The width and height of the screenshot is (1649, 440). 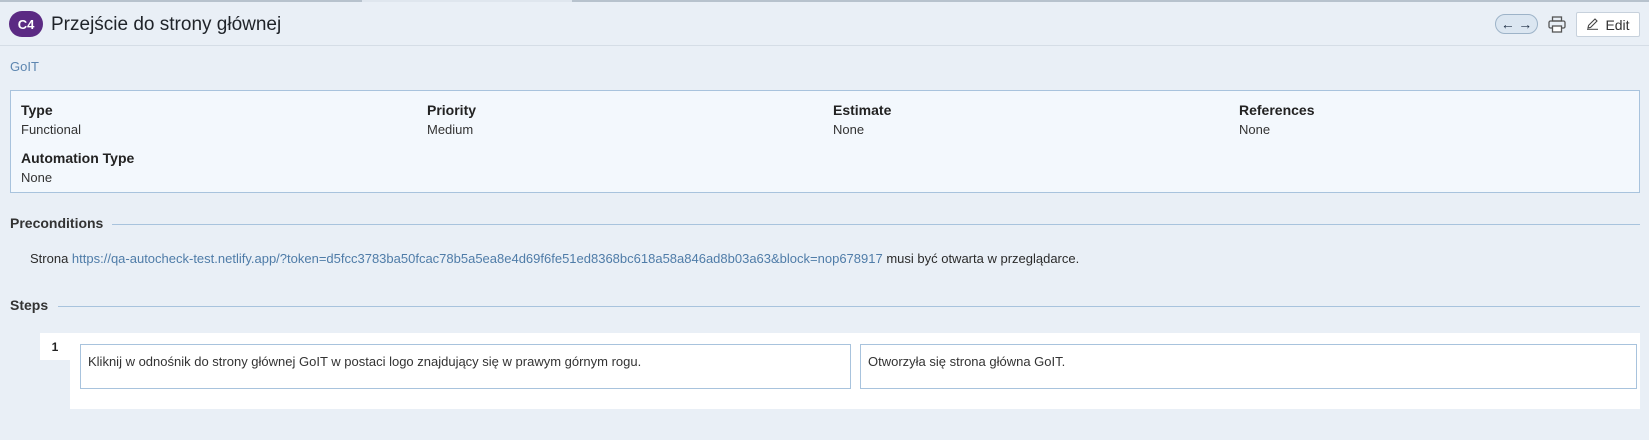 What do you see at coordinates (166, 24) in the screenshot?
I see `page-title: Przejście do strony głównej` at bounding box center [166, 24].